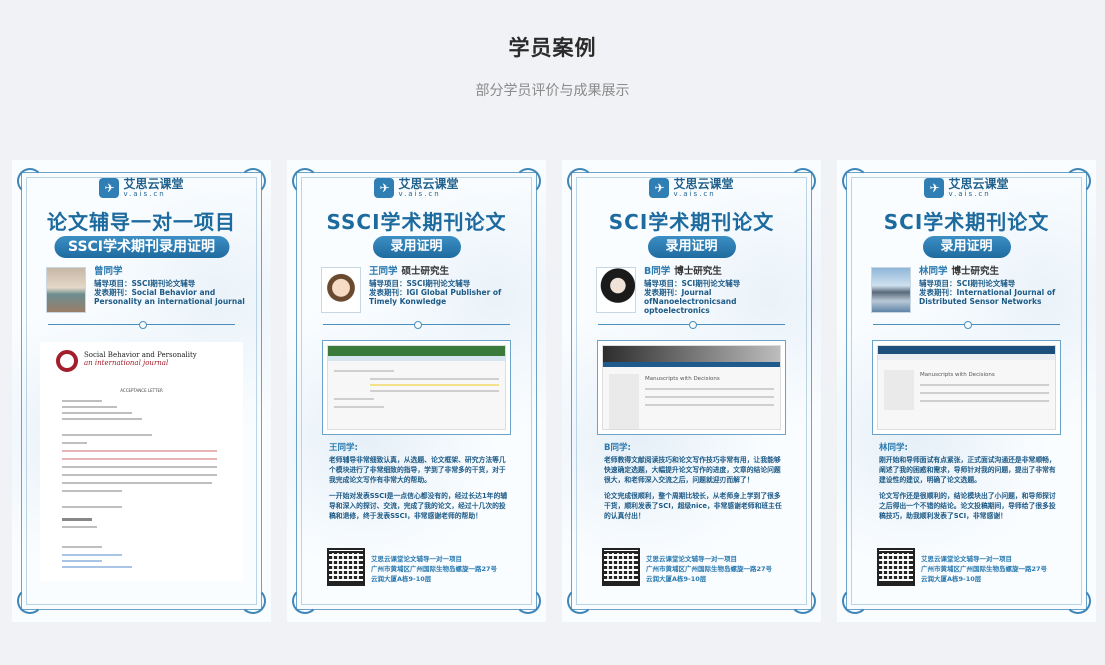 The width and height of the screenshot is (1105, 665). Describe the element at coordinates (141, 222) in the screenshot. I see `card-title: 论文辅导一对一项目` at that location.